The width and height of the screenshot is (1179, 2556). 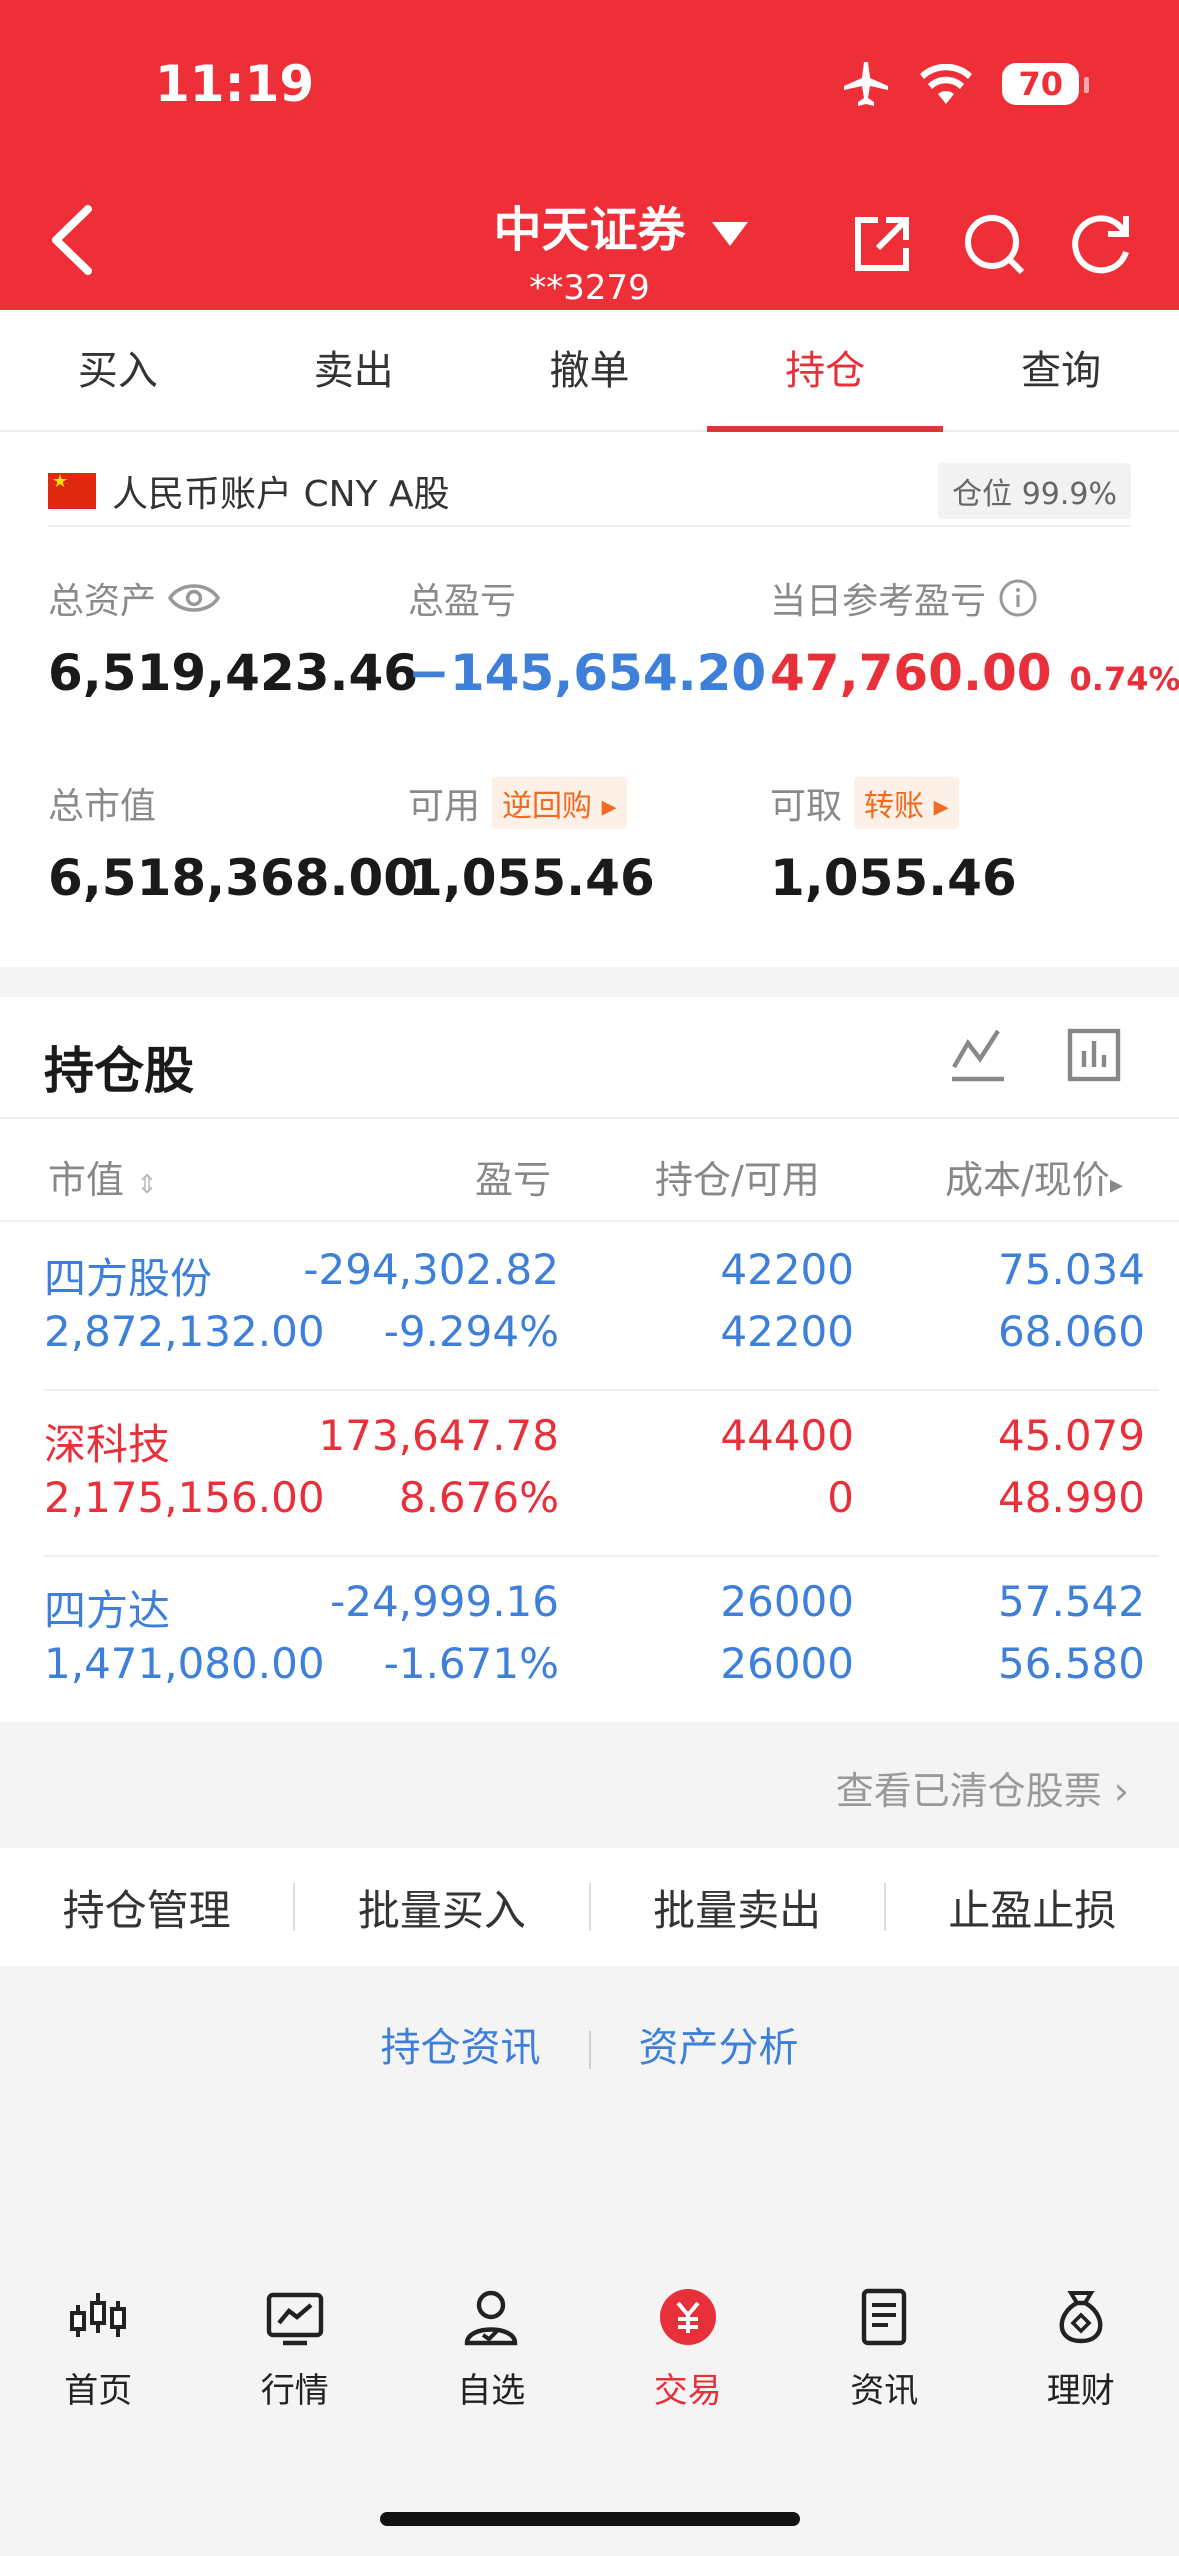 I want to click on tab-sell: 卖出, so click(x=354, y=370).